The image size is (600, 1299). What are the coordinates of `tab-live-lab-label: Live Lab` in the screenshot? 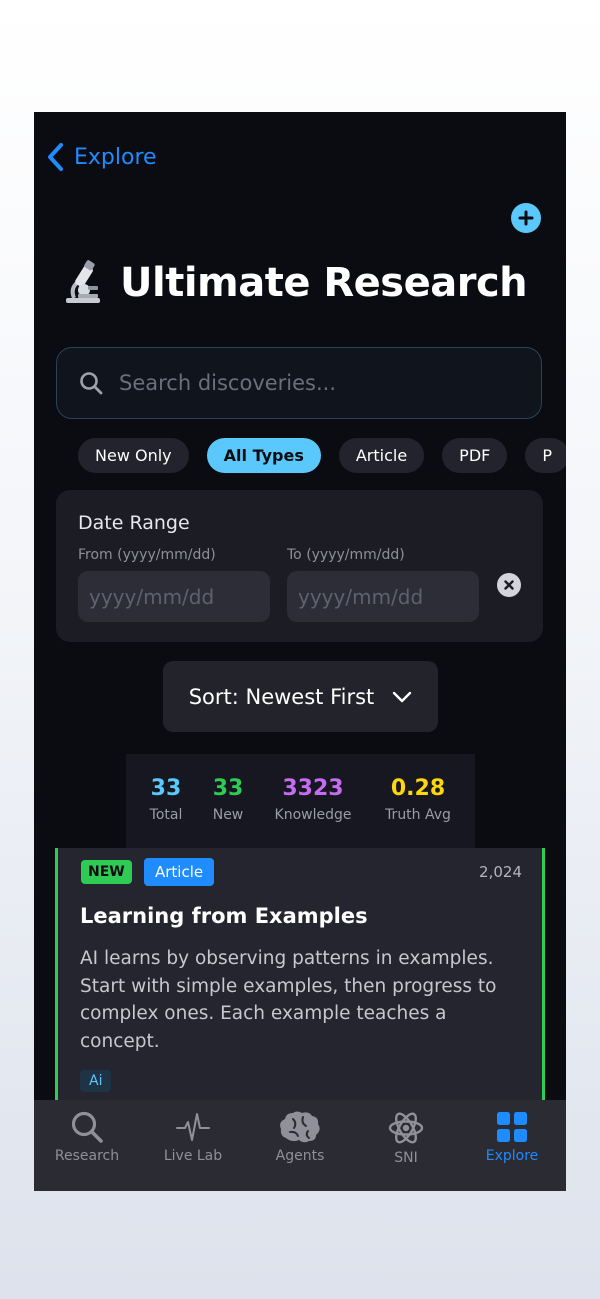 It's located at (193, 1156).